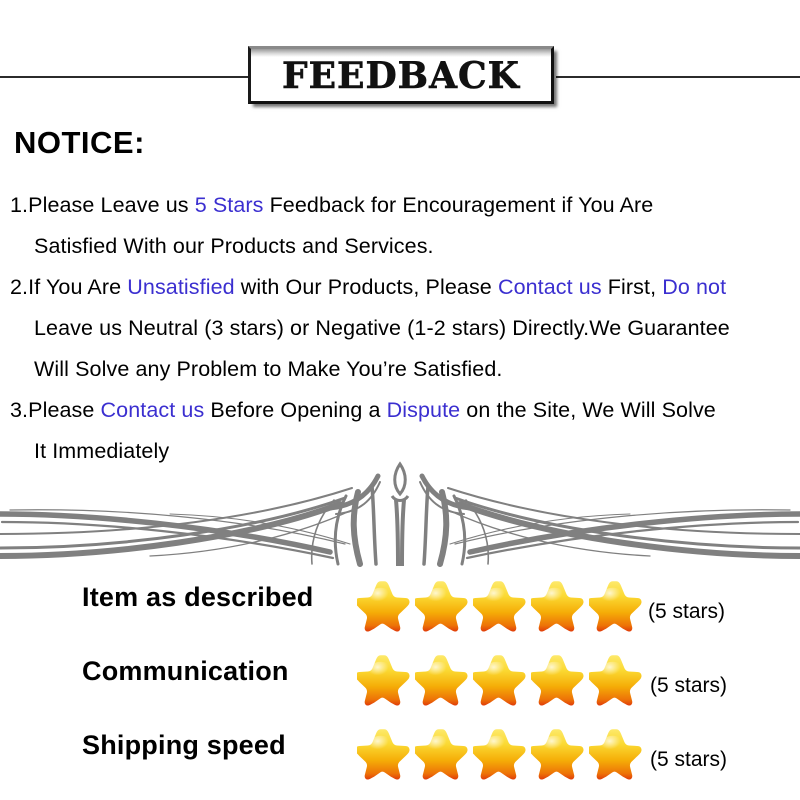 The height and width of the screenshot is (800, 800). Describe the element at coordinates (184, 745) in the screenshot. I see `rating-label: Shipping speed` at that location.